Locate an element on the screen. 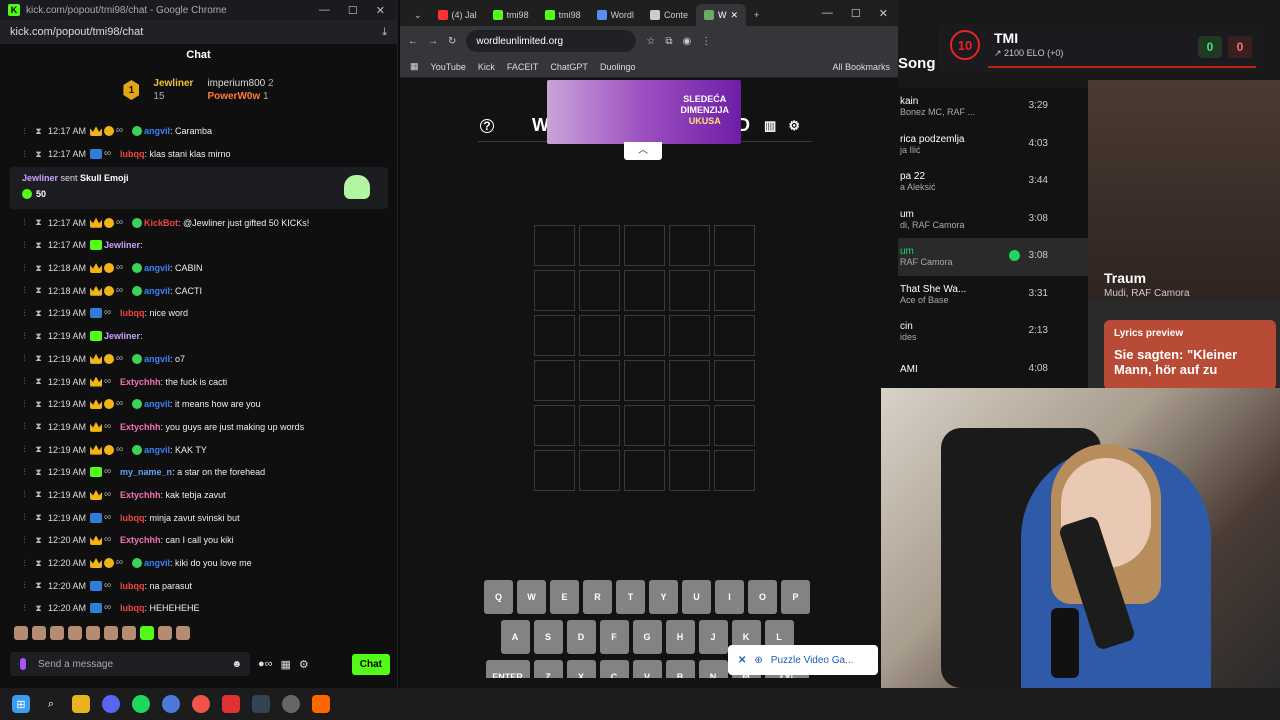 The height and width of the screenshot is (720, 1280). browser-tab: Conte is located at coordinates (669, 15).